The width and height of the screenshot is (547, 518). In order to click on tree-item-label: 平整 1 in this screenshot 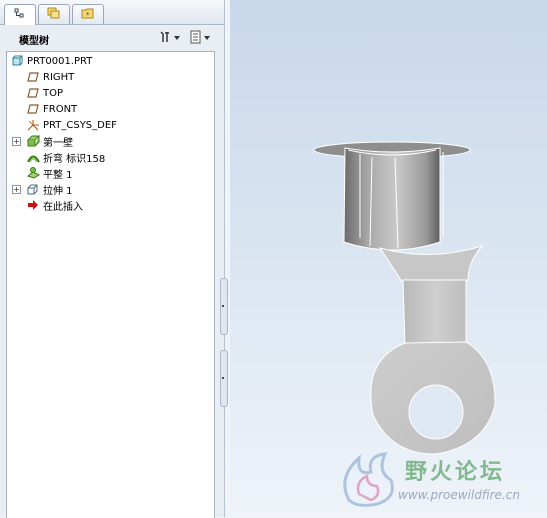, I will do `click(58, 175)`.